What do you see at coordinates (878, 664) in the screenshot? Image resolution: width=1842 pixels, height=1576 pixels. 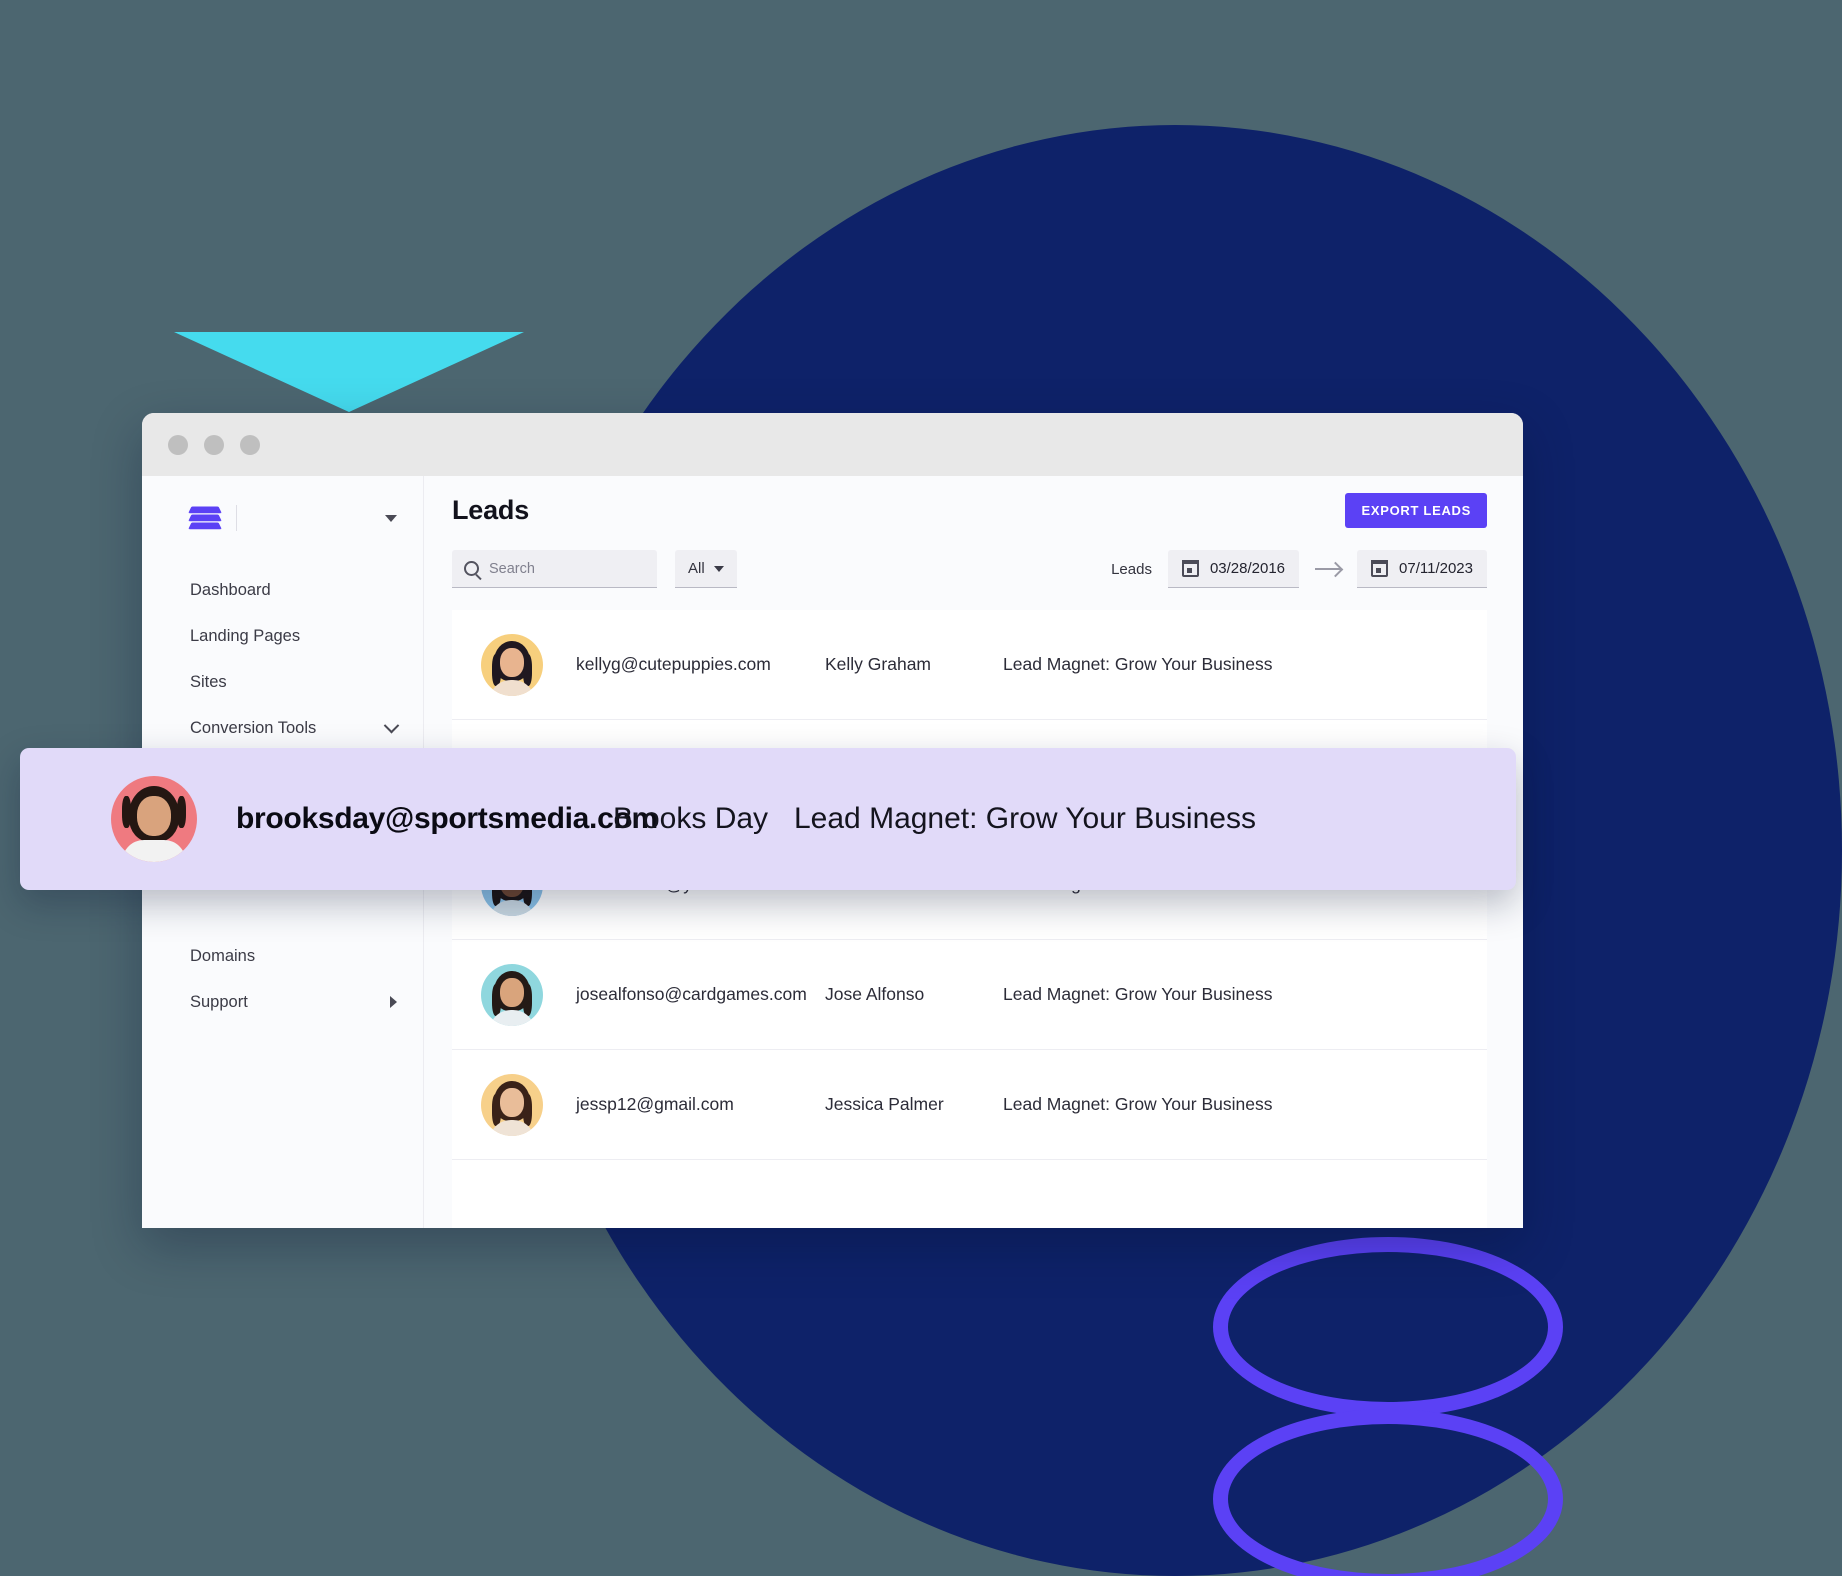 I see `lead-name: Kelly Graham` at bounding box center [878, 664].